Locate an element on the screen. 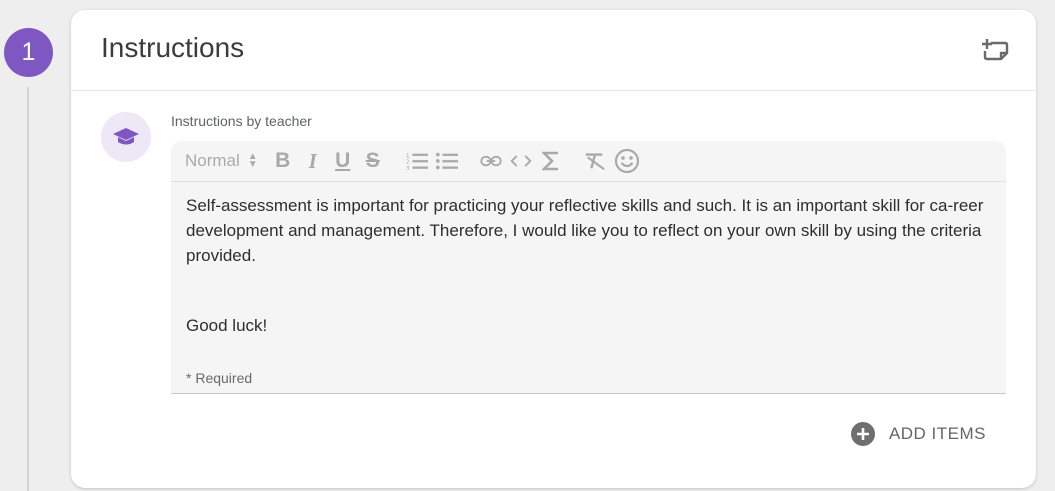 The image size is (1055, 491). svg-text: 2 is located at coordinates (408, 163).